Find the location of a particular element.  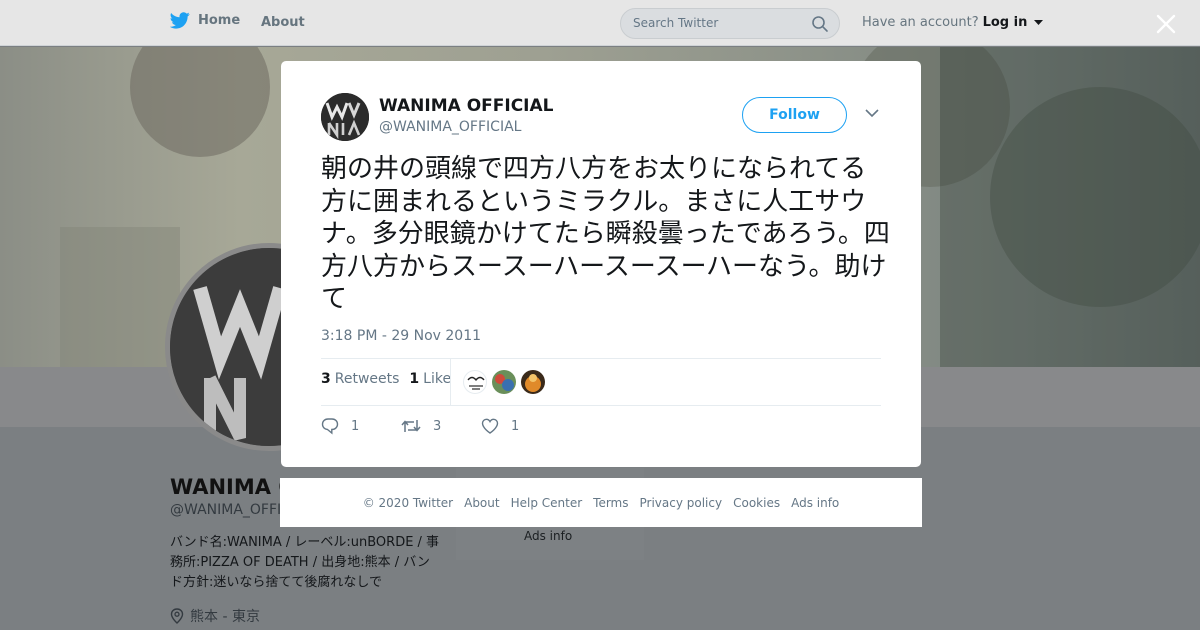

search-input is located at coordinates (718, 23).